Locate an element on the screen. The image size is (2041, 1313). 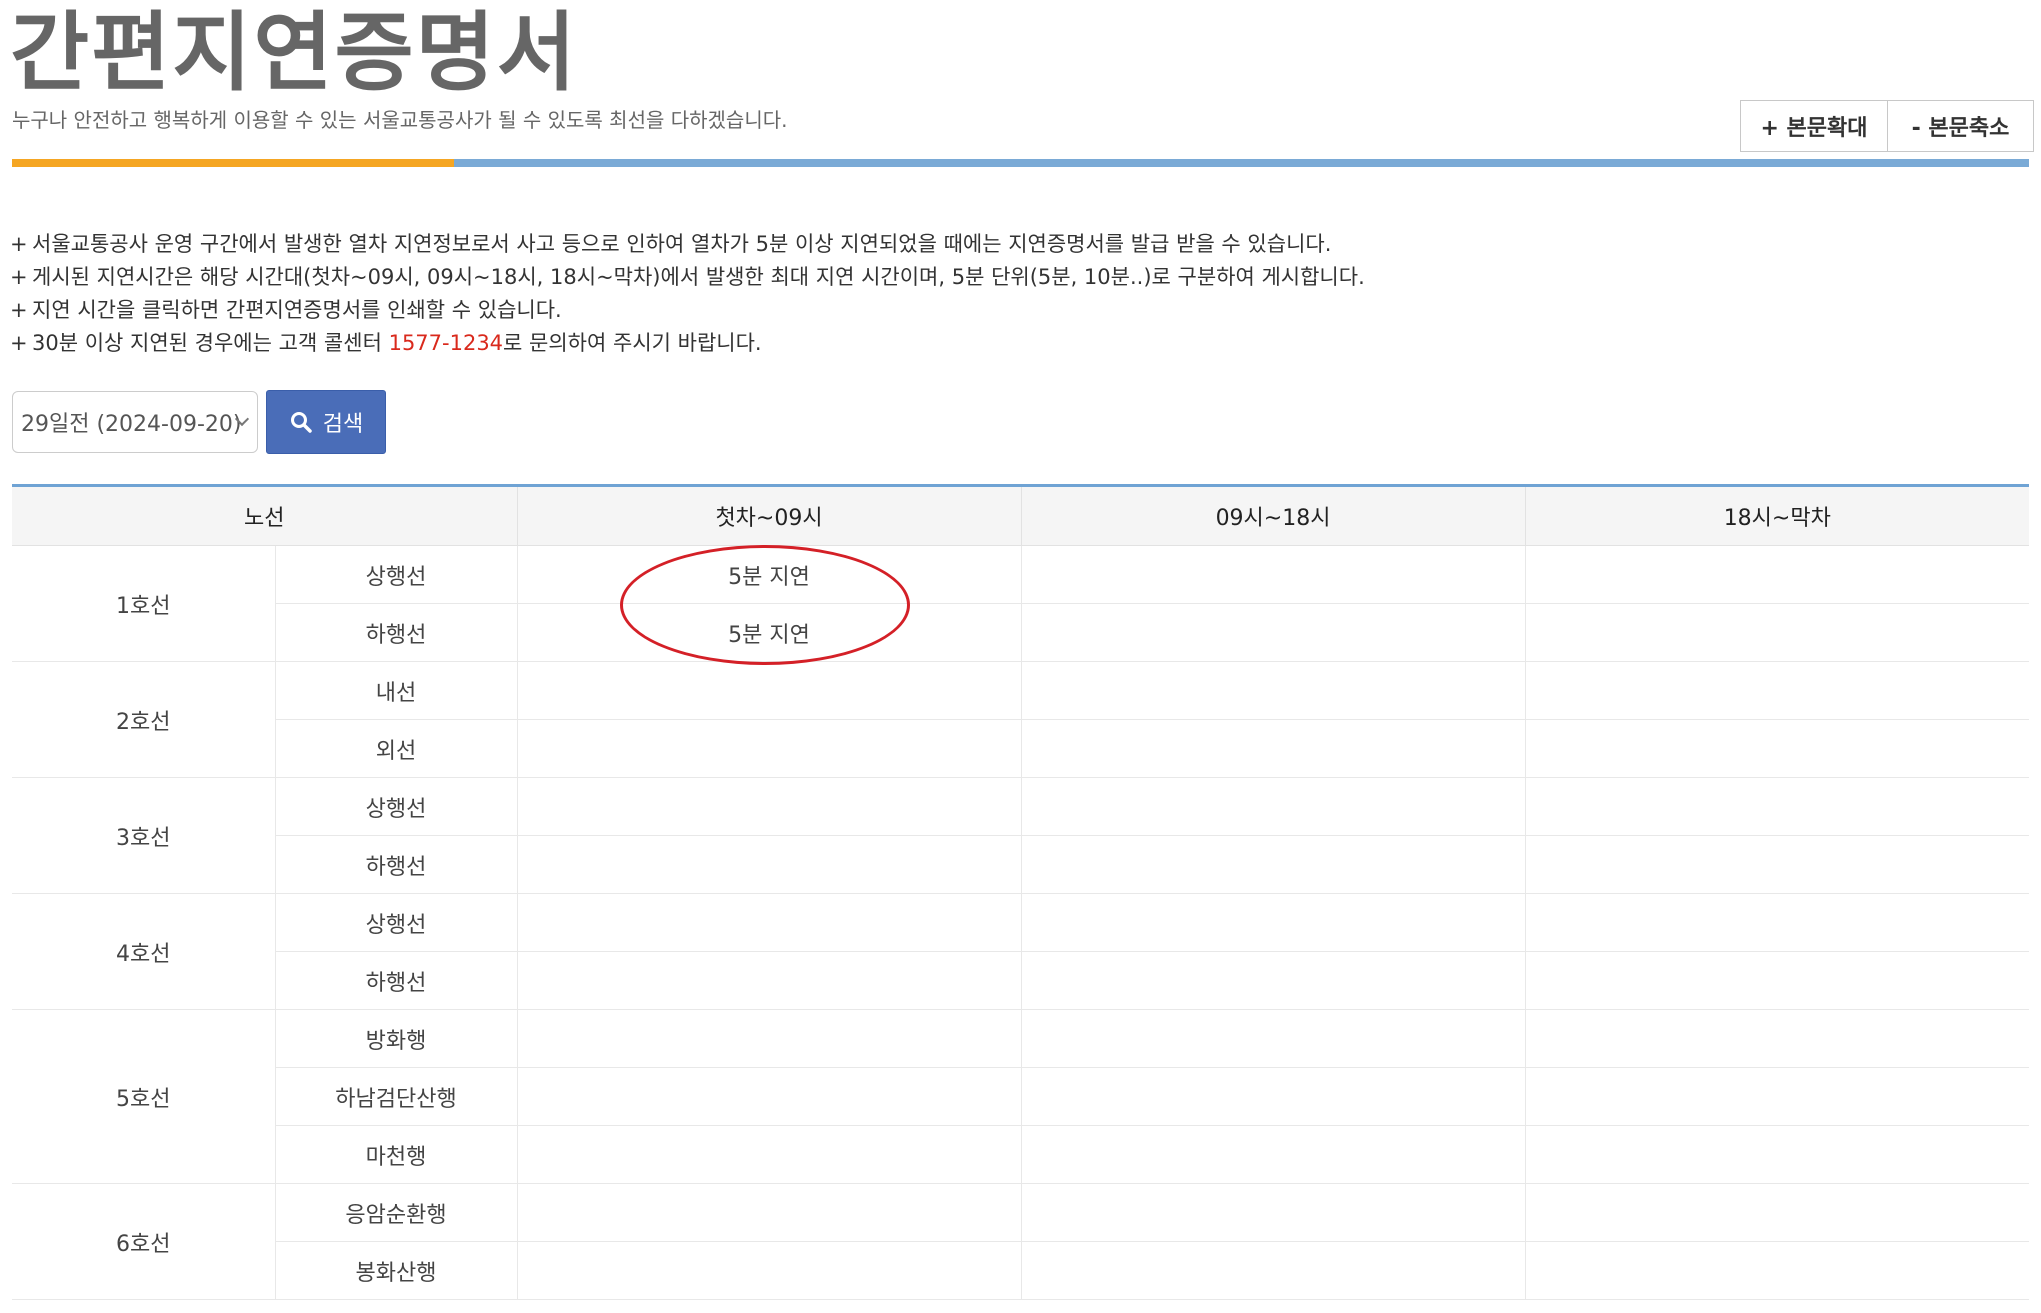
date-select-value: 29일전 (2024-09-20) is located at coordinates (131, 424).